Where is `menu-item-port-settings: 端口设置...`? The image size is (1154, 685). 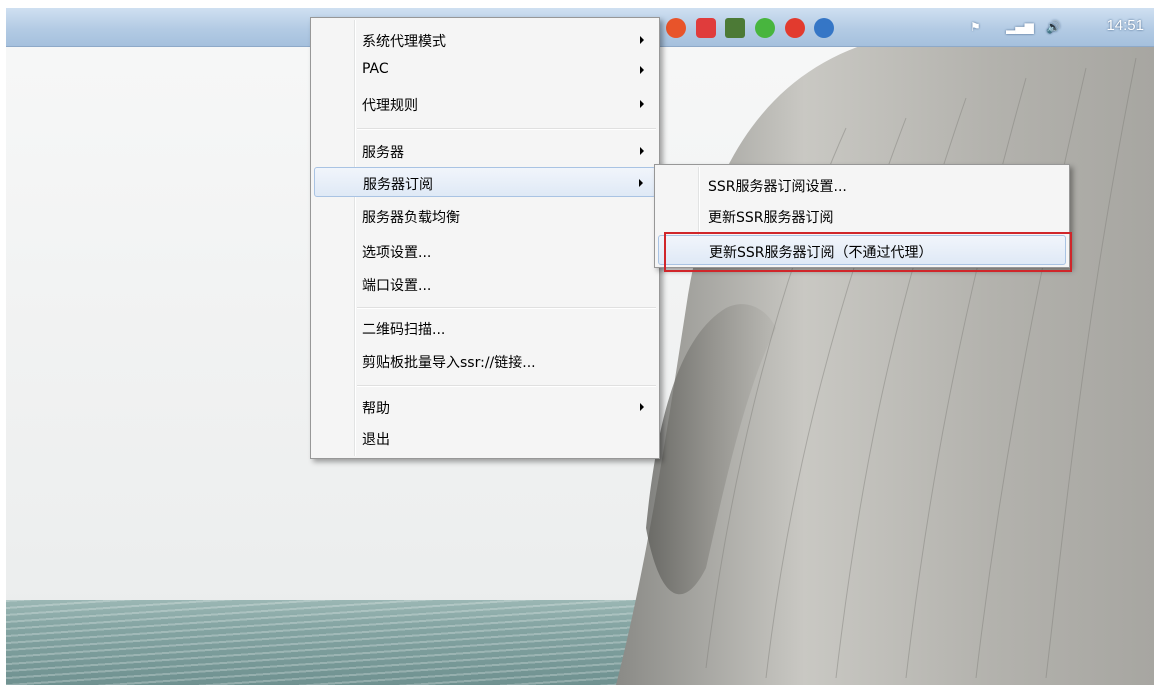 menu-item-port-settings: 端口设置... is located at coordinates (485, 284).